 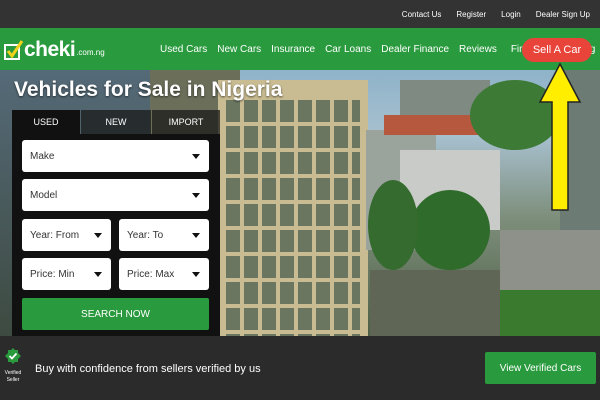 What do you see at coordinates (471, 14) in the screenshot?
I see `register-link: Register` at bounding box center [471, 14].